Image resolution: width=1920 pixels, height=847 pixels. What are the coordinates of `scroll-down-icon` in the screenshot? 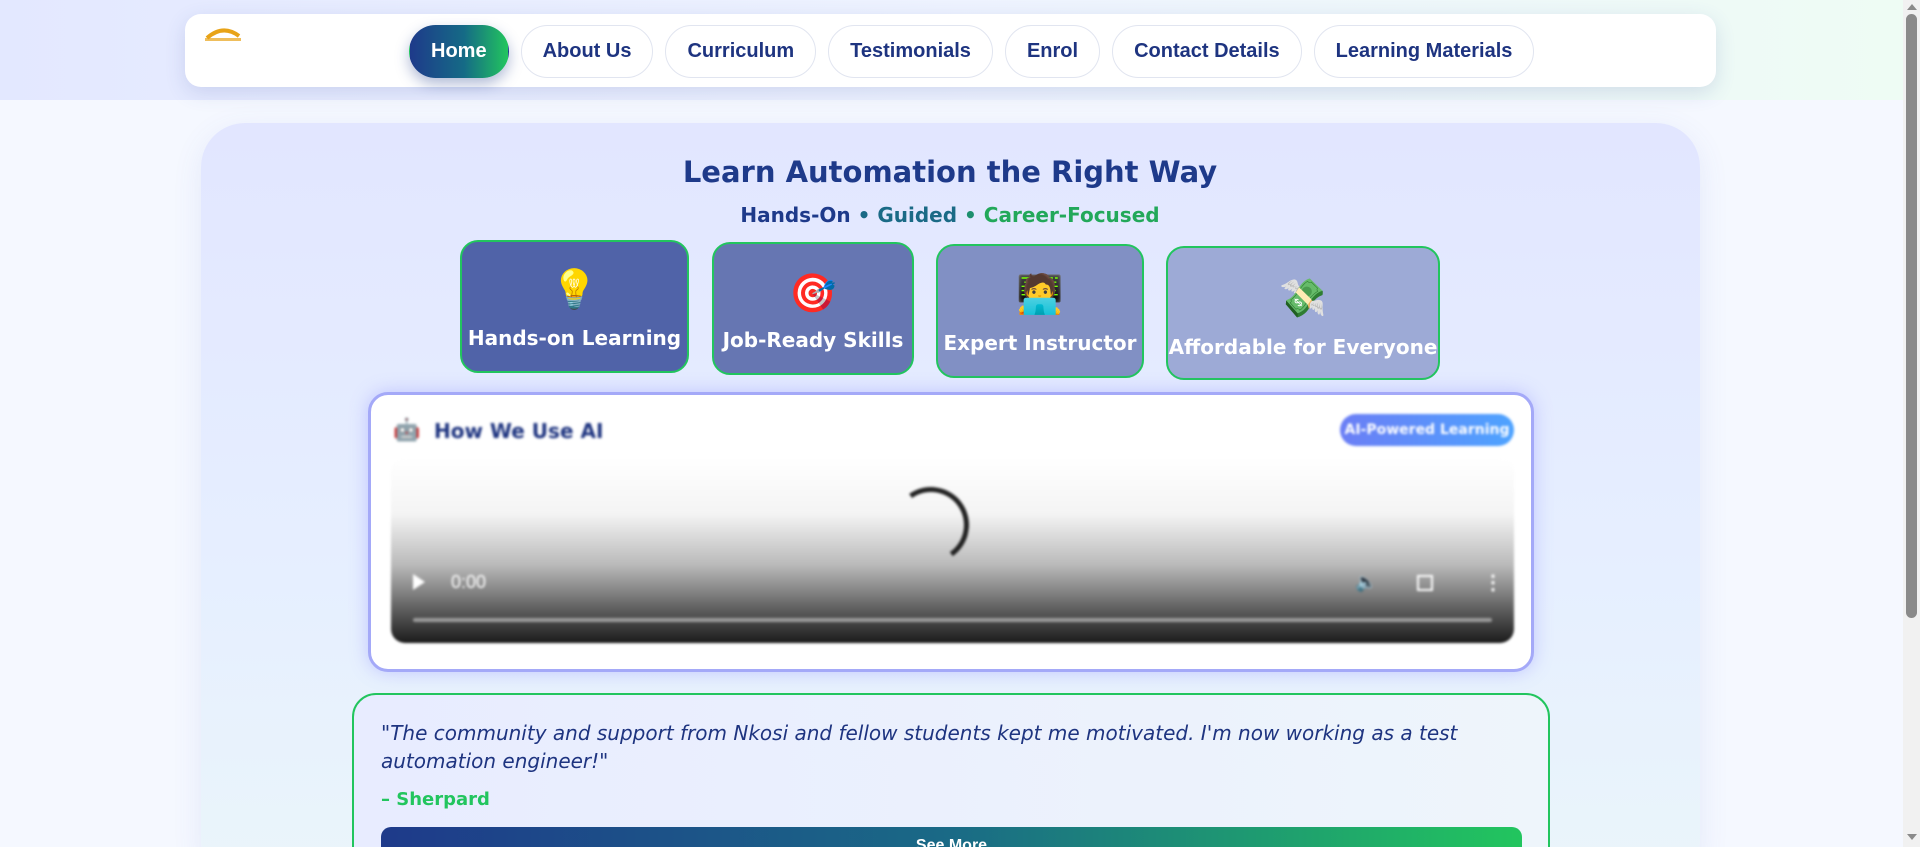 It's located at (1912, 837).